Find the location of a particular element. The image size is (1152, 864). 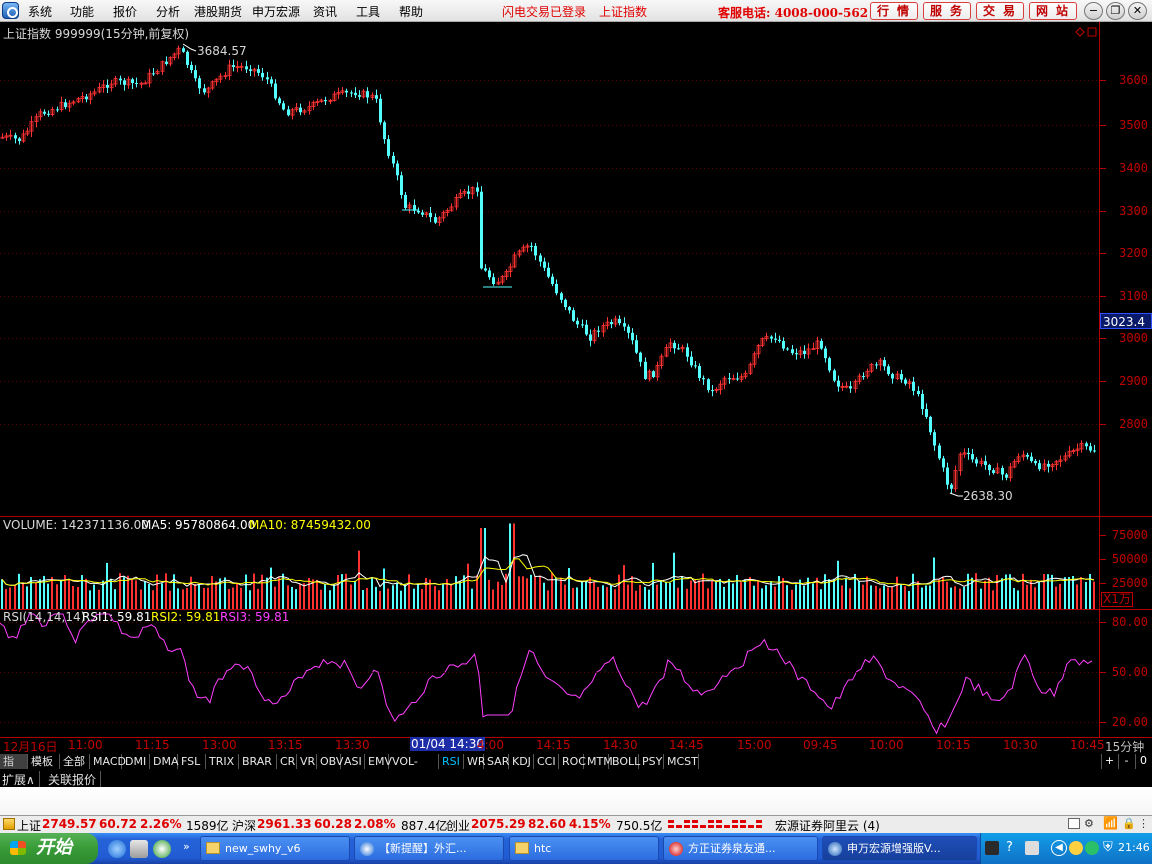

hs-index-name: 沪深 is located at coordinates (244, 826).